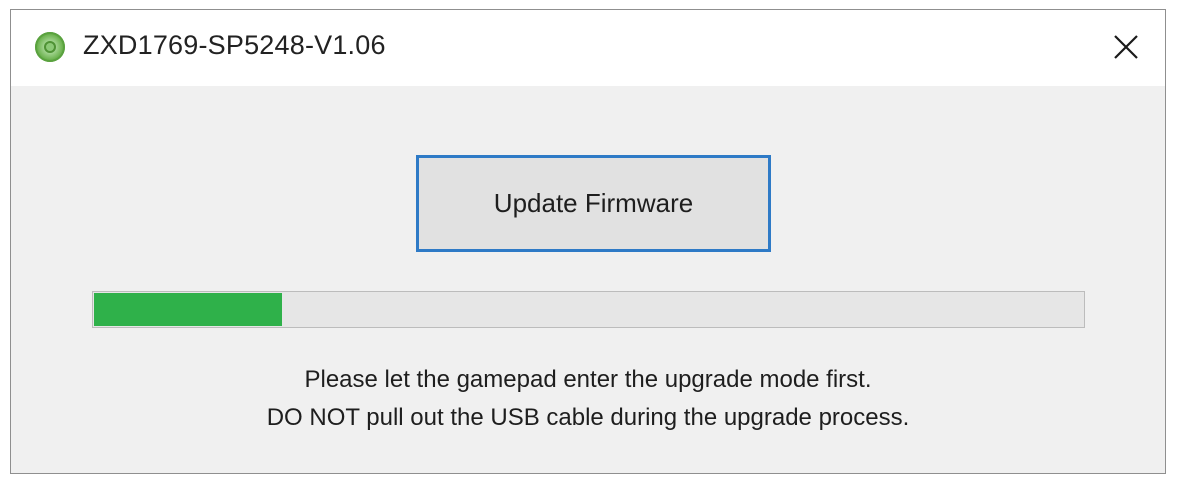 The width and height of the screenshot is (1179, 485). I want to click on close-button, so click(1126, 47).